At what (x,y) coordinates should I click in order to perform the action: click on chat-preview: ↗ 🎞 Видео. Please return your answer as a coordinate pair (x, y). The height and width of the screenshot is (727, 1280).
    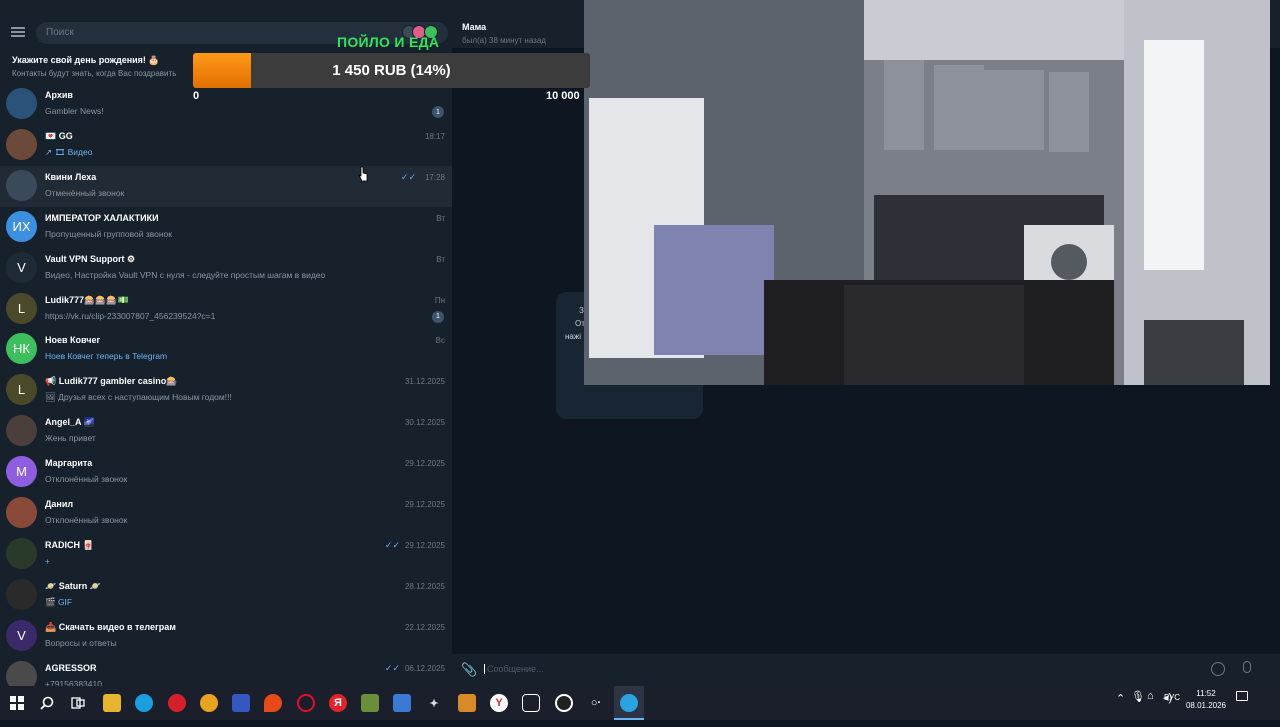
    Looking at the image, I should click on (69, 151).